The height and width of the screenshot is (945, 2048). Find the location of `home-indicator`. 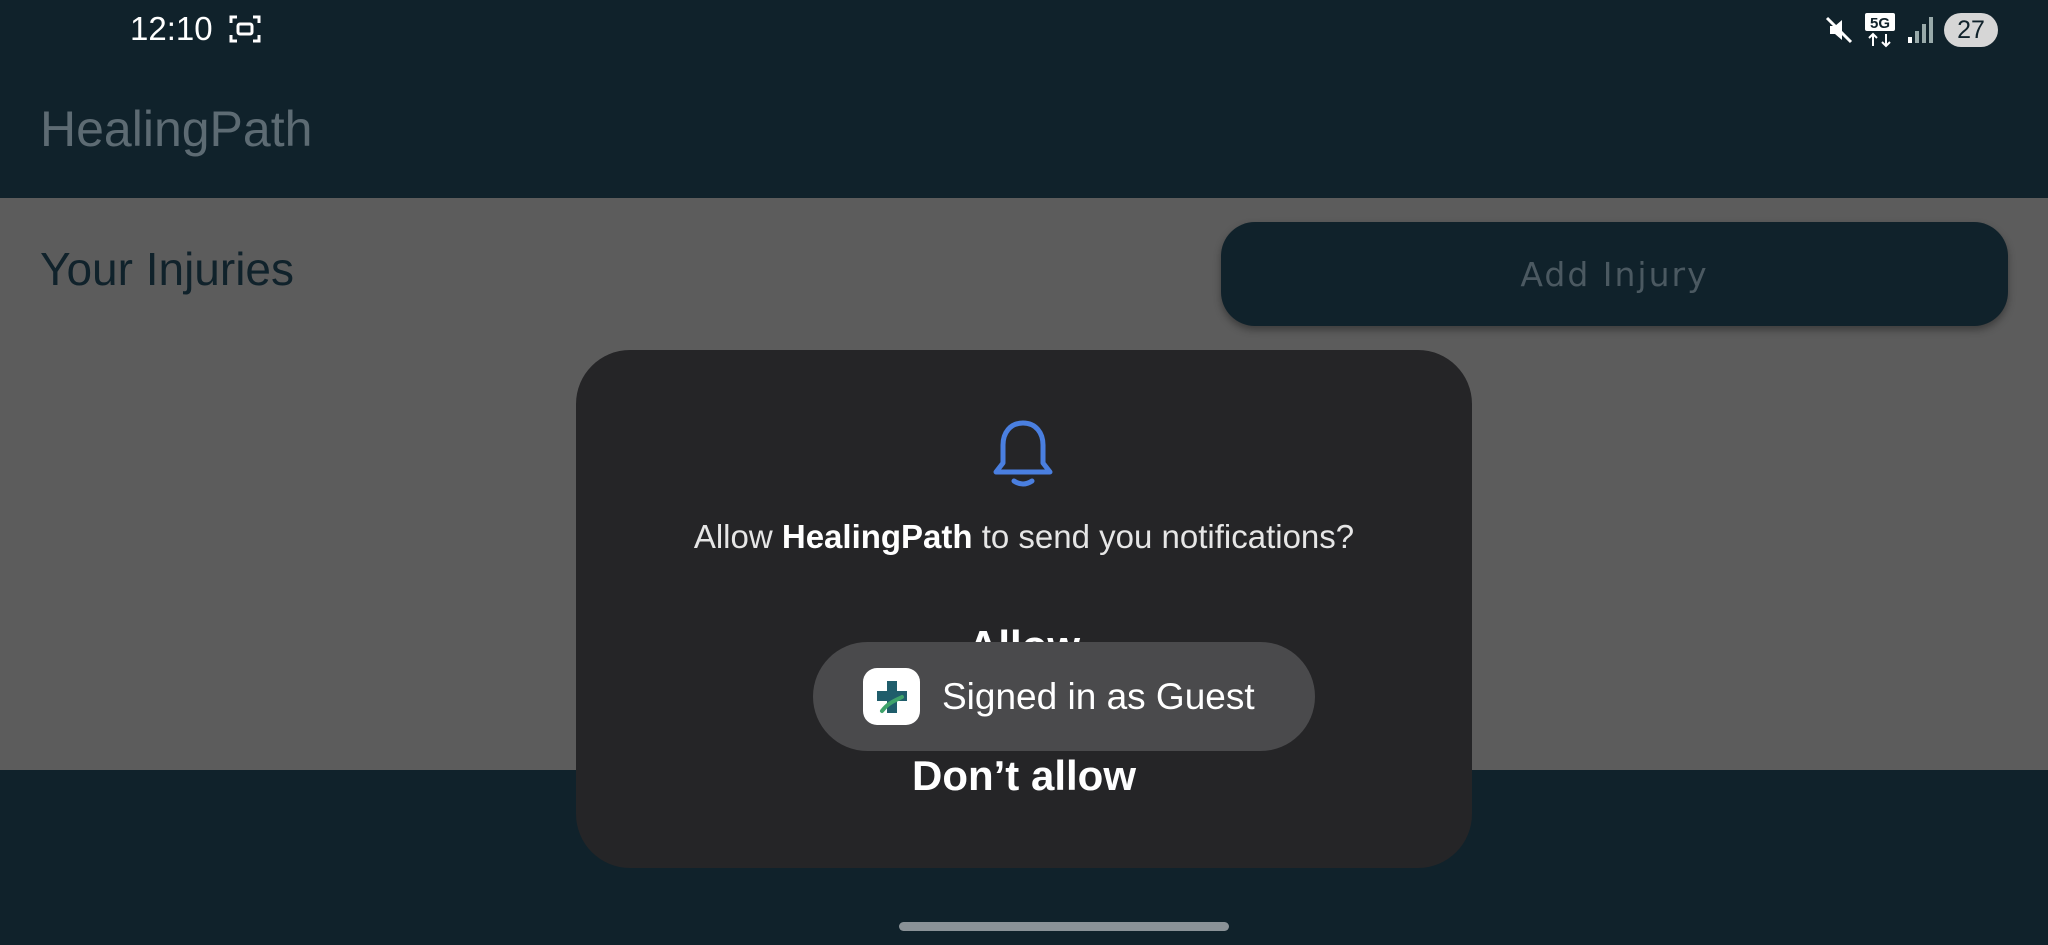

home-indicator is located at coordinates (1064, 926).